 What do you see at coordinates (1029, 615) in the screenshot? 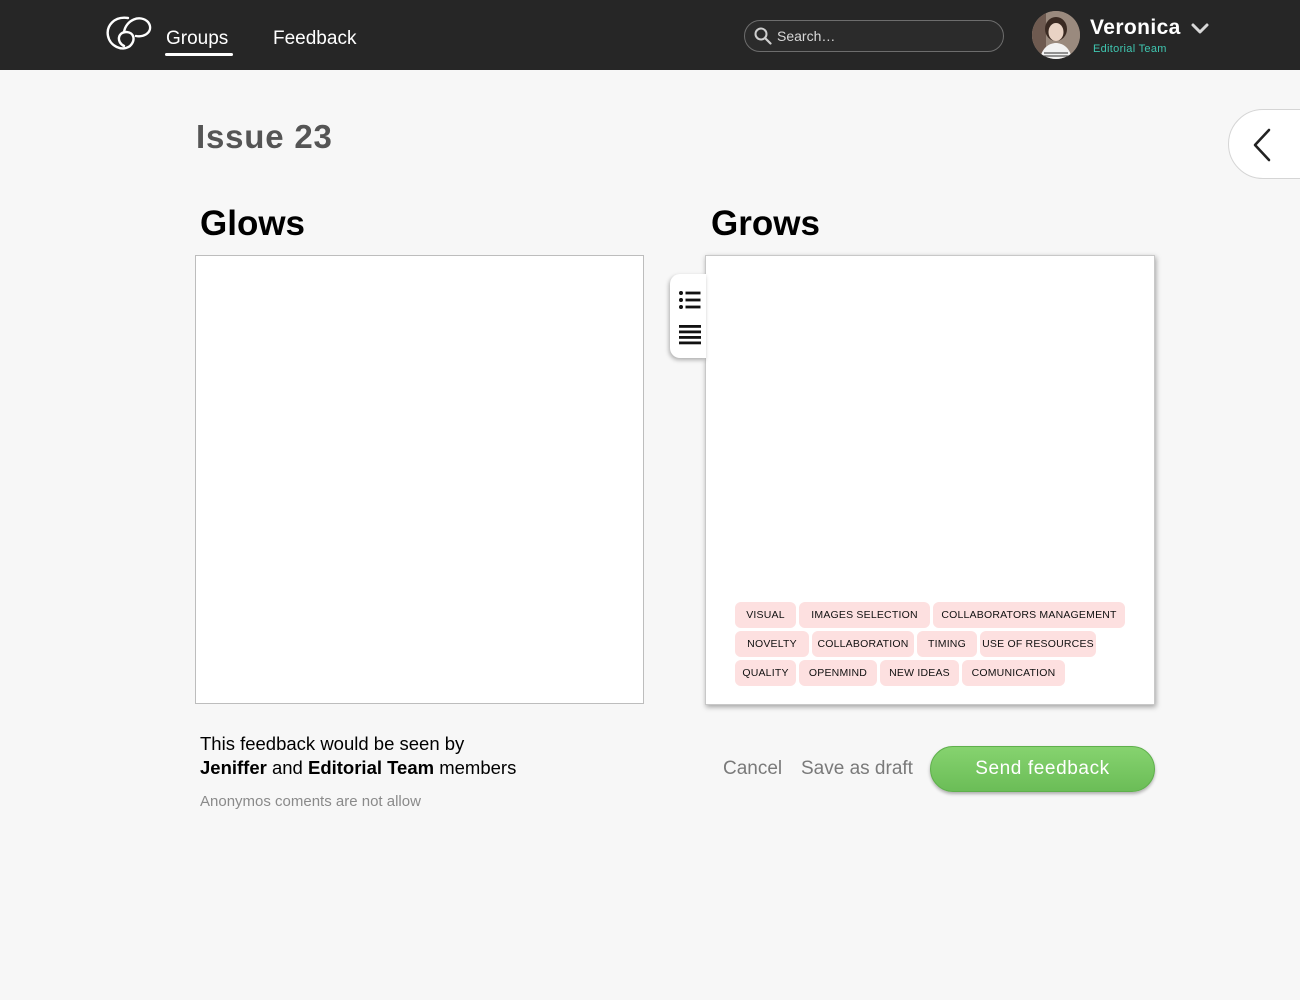
I see `tag-collaborators-management: COLLABORATORS MANAGEMENT` at bounding box center [1029, 615].